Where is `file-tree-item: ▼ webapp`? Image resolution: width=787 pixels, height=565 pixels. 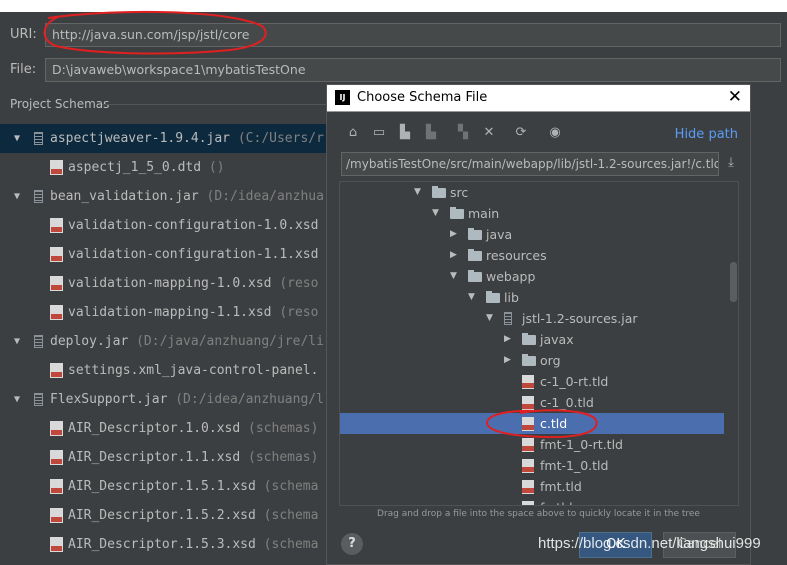
file-tree-item: ▼ webapp is located at coordinates (532, 276).